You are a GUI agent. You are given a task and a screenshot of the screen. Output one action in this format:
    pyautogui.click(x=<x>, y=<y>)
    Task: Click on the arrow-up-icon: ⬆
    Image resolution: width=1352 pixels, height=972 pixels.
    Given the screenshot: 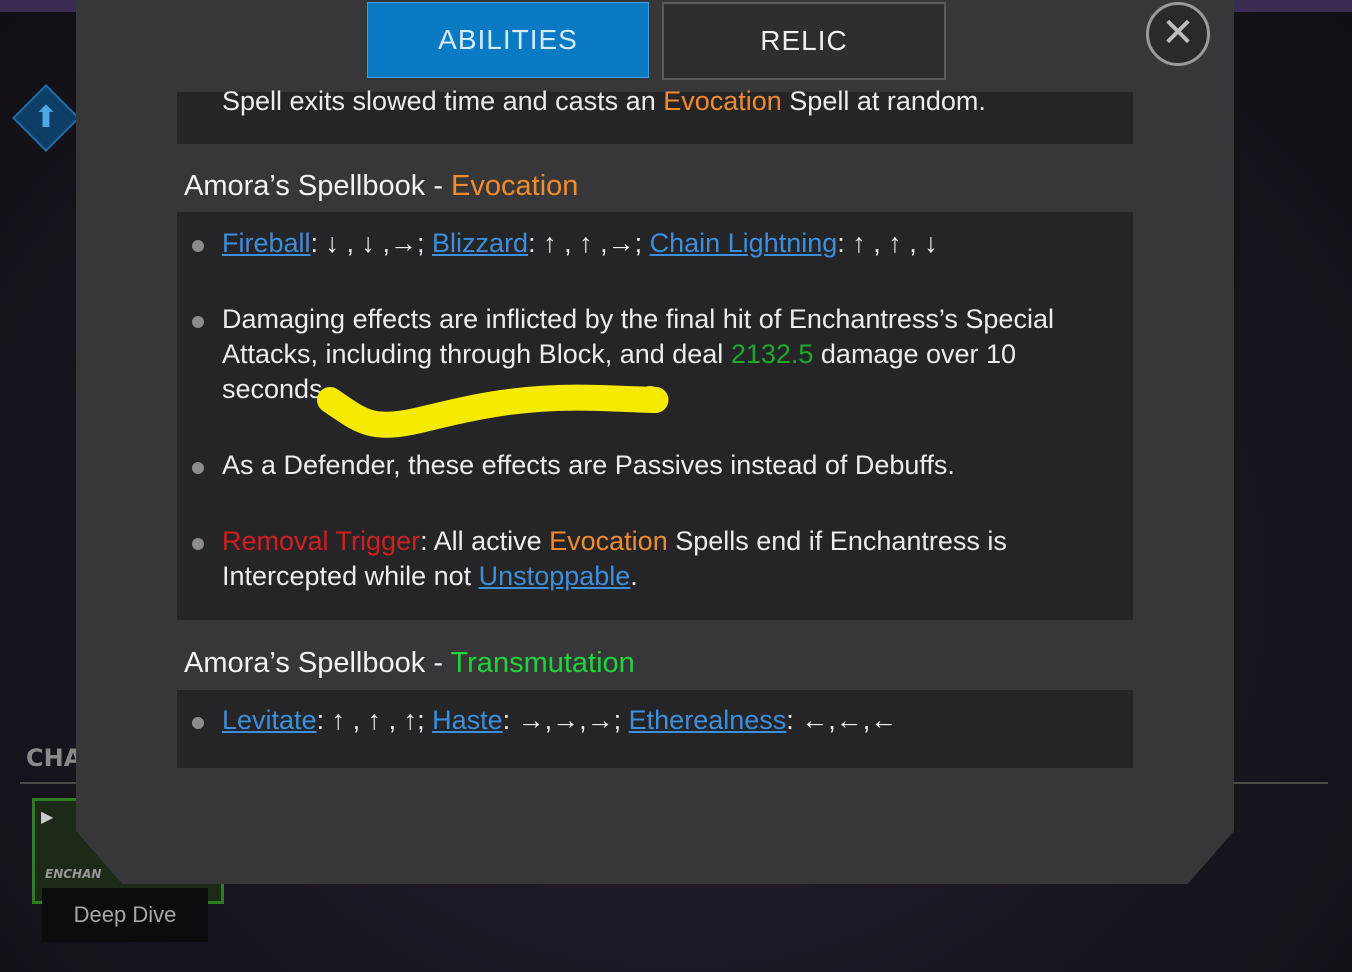 What is the action you would take?
    pyautogui.click(x=46, y=117)
    